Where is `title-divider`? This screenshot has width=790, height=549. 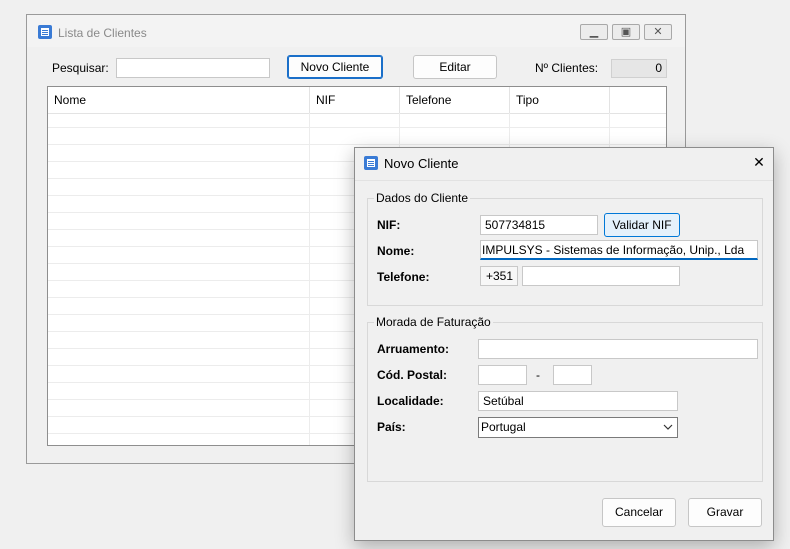 title-divider is located at coordinates (564, 180).